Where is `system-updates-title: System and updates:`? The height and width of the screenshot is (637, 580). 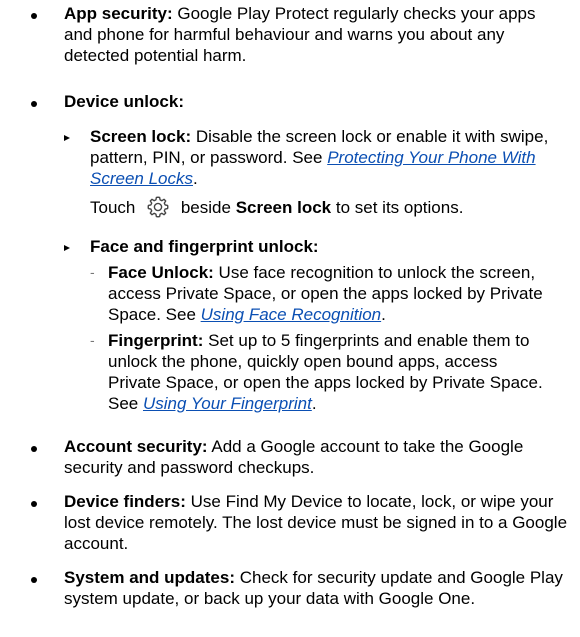 system-updates-title: System and updates: is located at coordinates (149, 577).